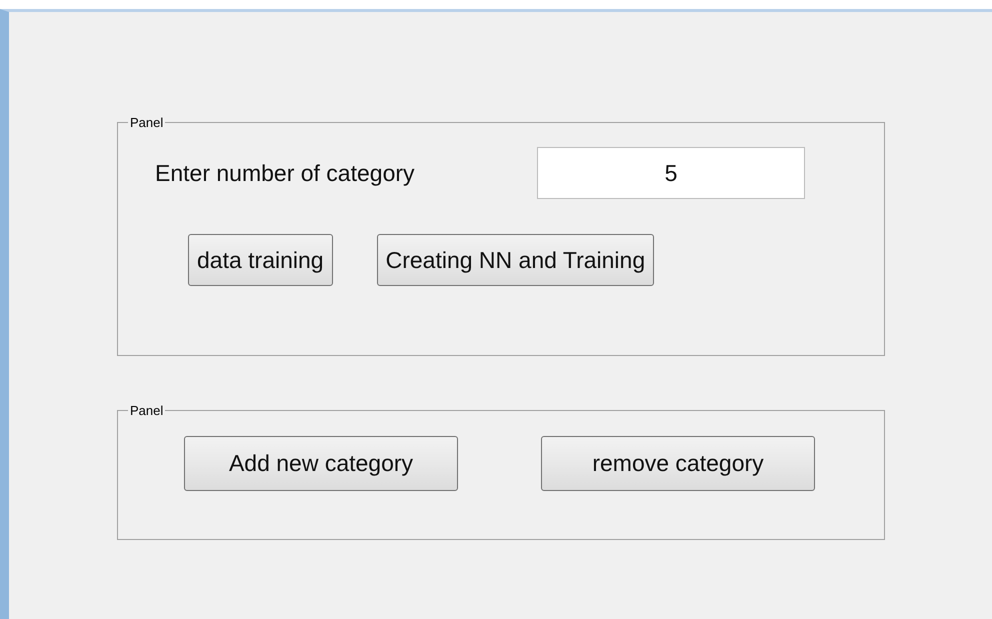  I want to click on field-label: Enter number of category, so click(285, 173).